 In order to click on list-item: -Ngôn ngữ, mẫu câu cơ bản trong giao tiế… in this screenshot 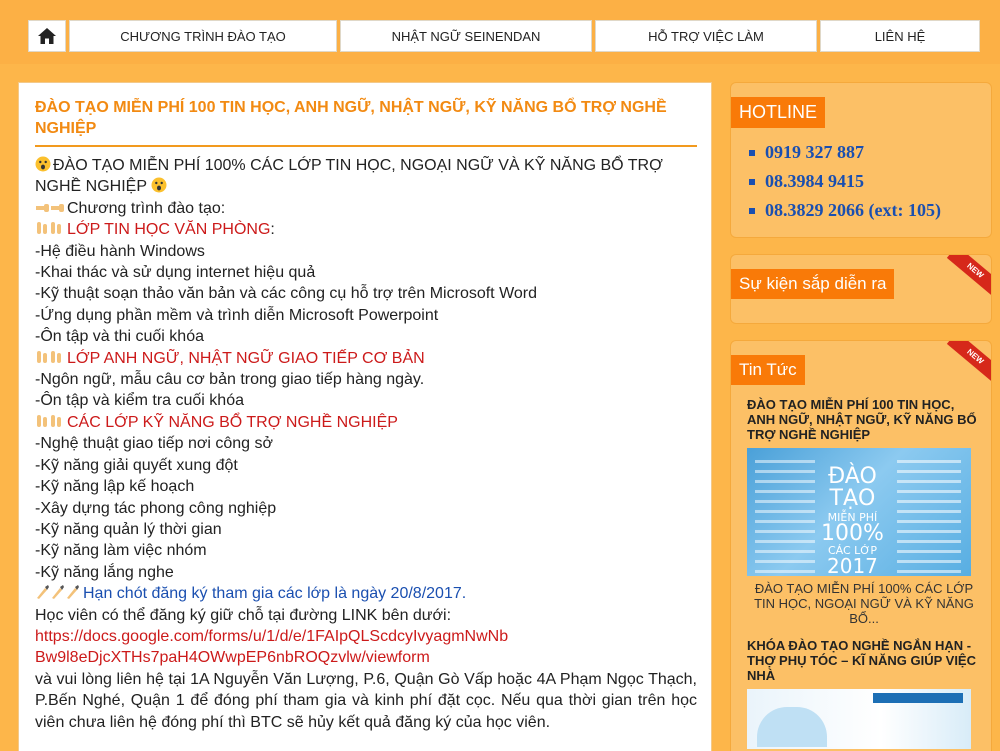, I will do `click(230, 380)`.